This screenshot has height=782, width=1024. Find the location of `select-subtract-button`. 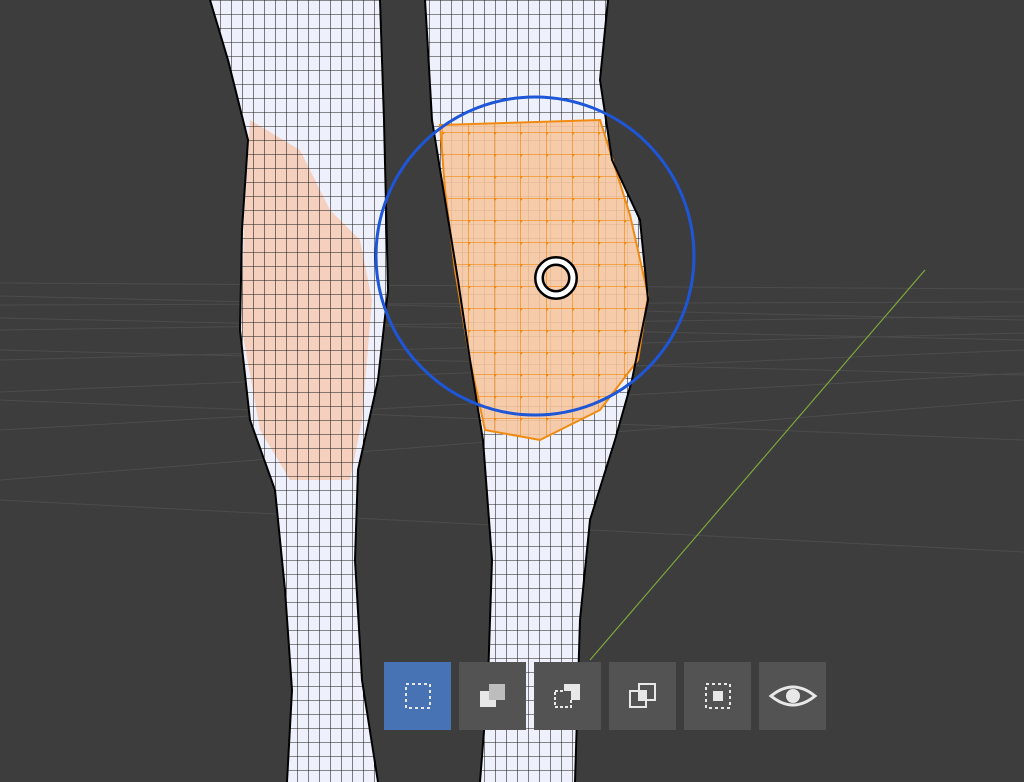

select-subtract-button is located at coordinates (567, 696).